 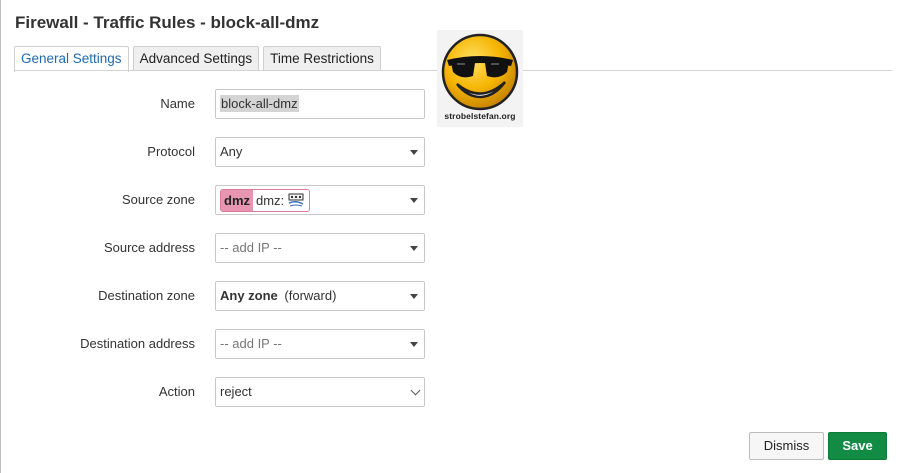 What do you see at coordinates (176, 391) in the screenshot?
I see `action-label: Action` at bounding box center [176, 391].